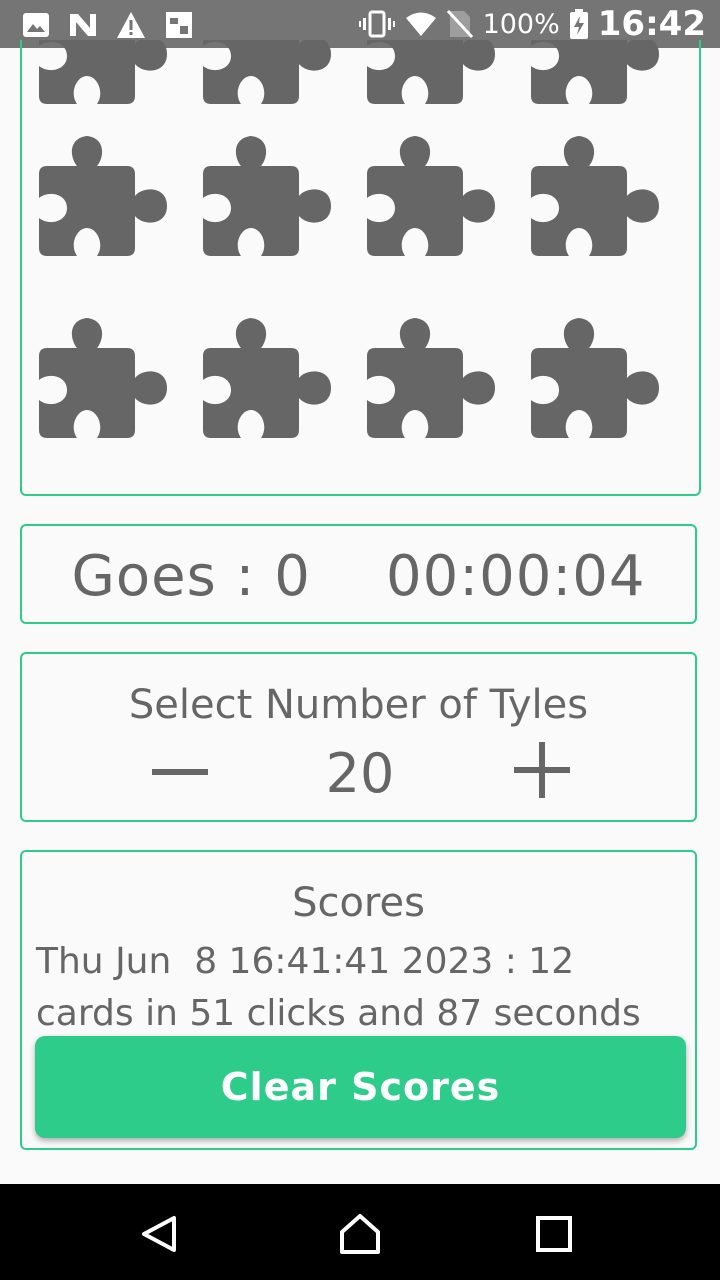 The image size is (720, 1280). I want to click on navigation-bar, so click(360, 1232).